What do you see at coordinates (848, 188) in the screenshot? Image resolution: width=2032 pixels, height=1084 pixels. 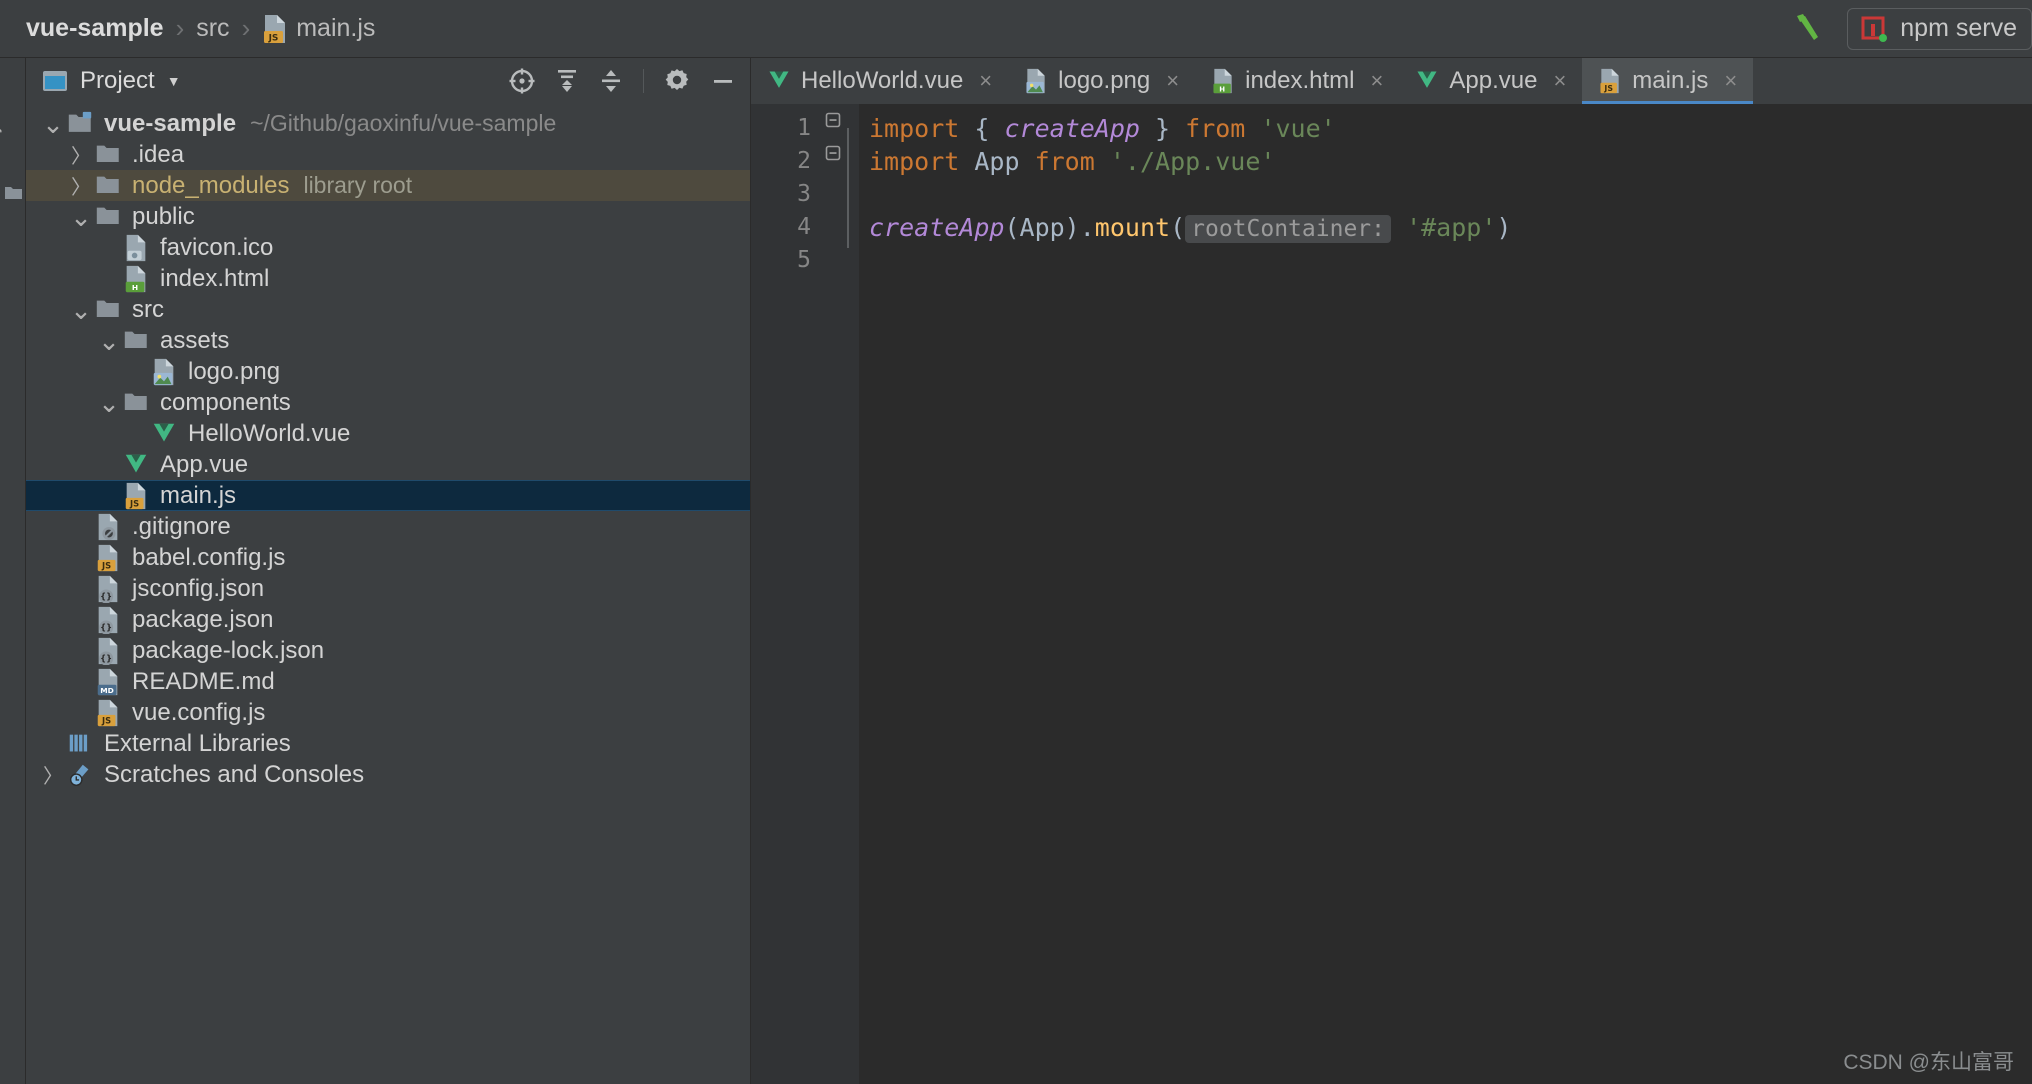 I see `fold-guide-line` at bounding box center [848, 188].